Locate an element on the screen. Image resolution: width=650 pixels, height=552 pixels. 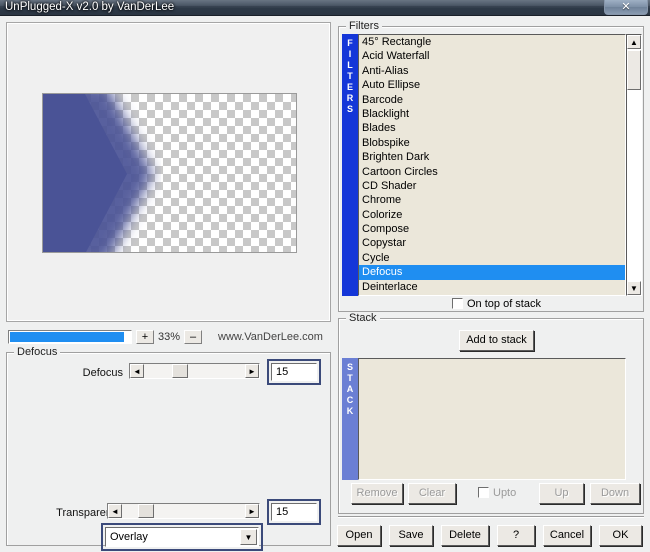
scroll-up-icon: ▲ is located at coordinates (634, 42).